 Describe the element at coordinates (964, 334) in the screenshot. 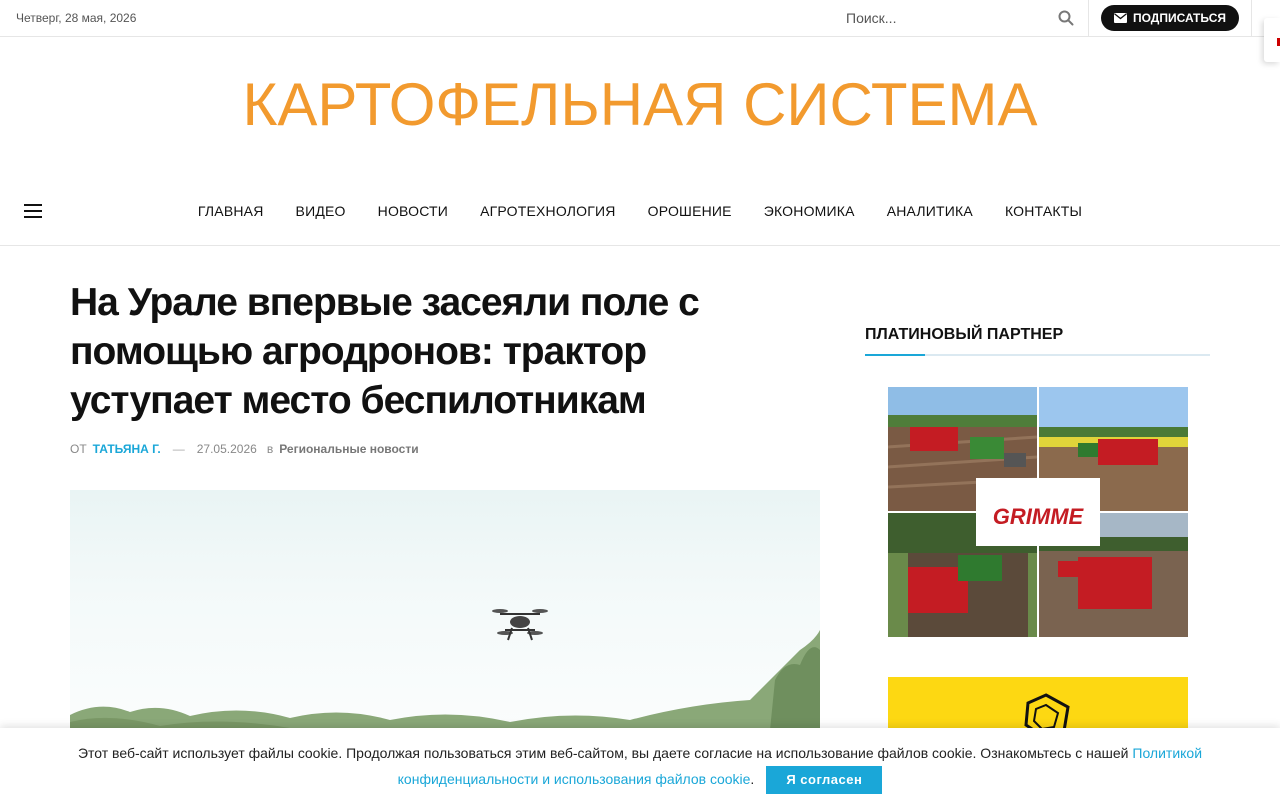

I see `sidebar-title: ПЛАТИНОВЫЙ ПАРТНЕР` at that location.